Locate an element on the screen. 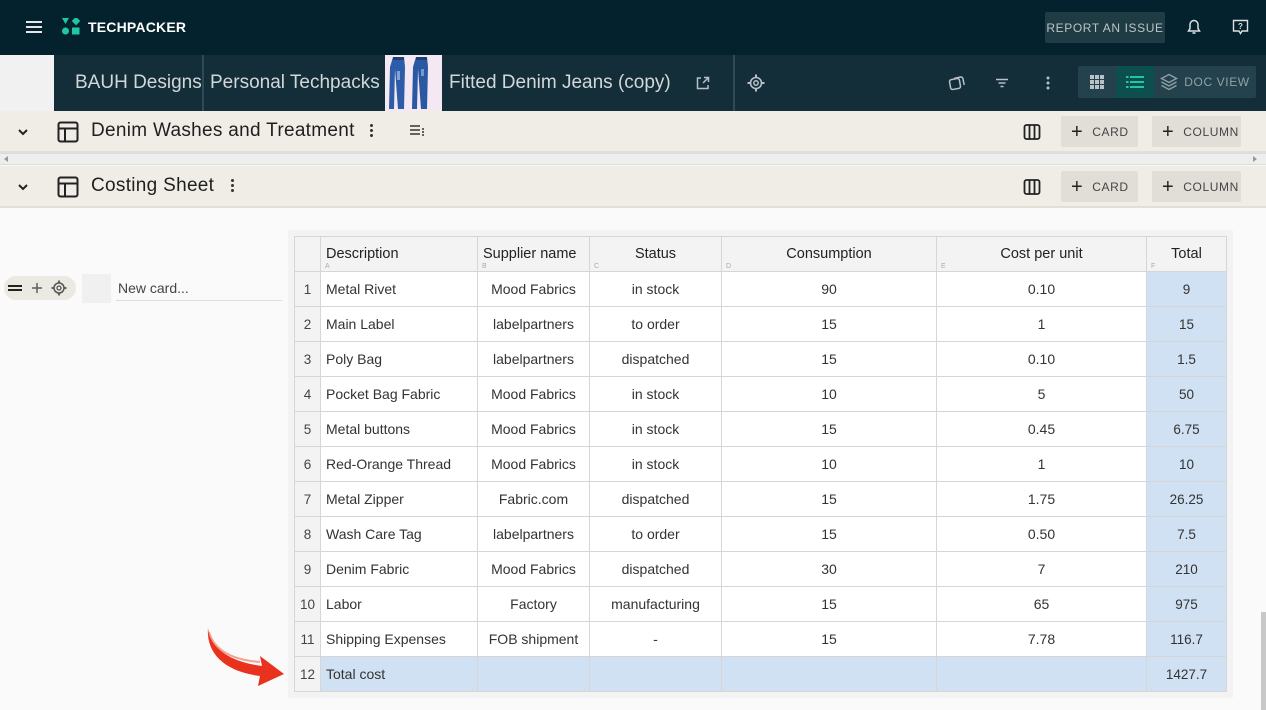 This screenshot has height=710, width=1266. row-number: 12 is located at coordinates (307, 674).